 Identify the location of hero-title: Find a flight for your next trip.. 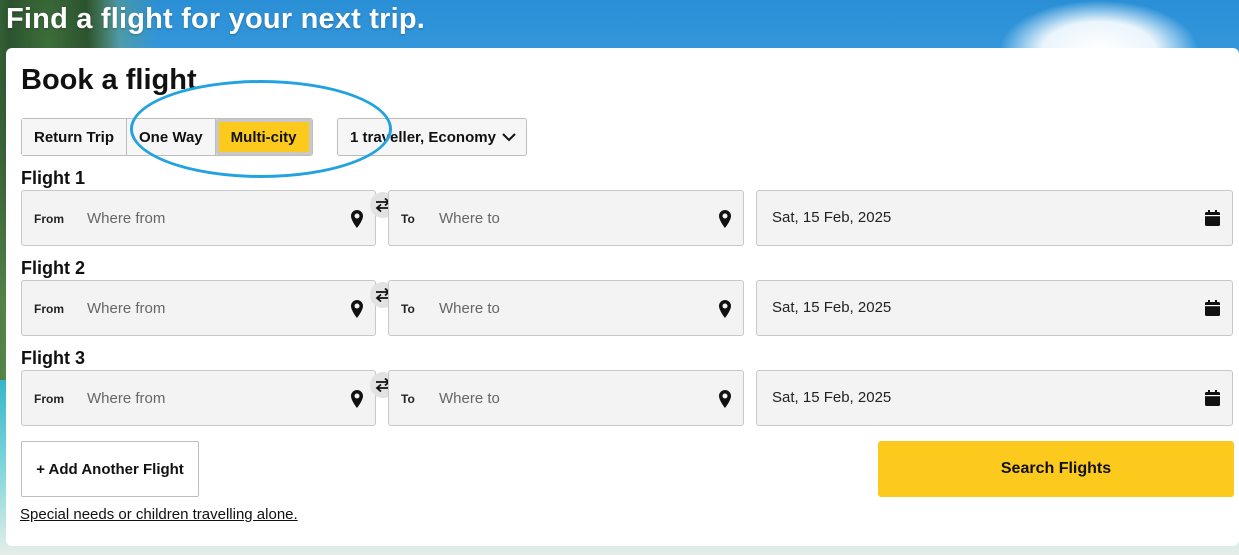
(216, 19).